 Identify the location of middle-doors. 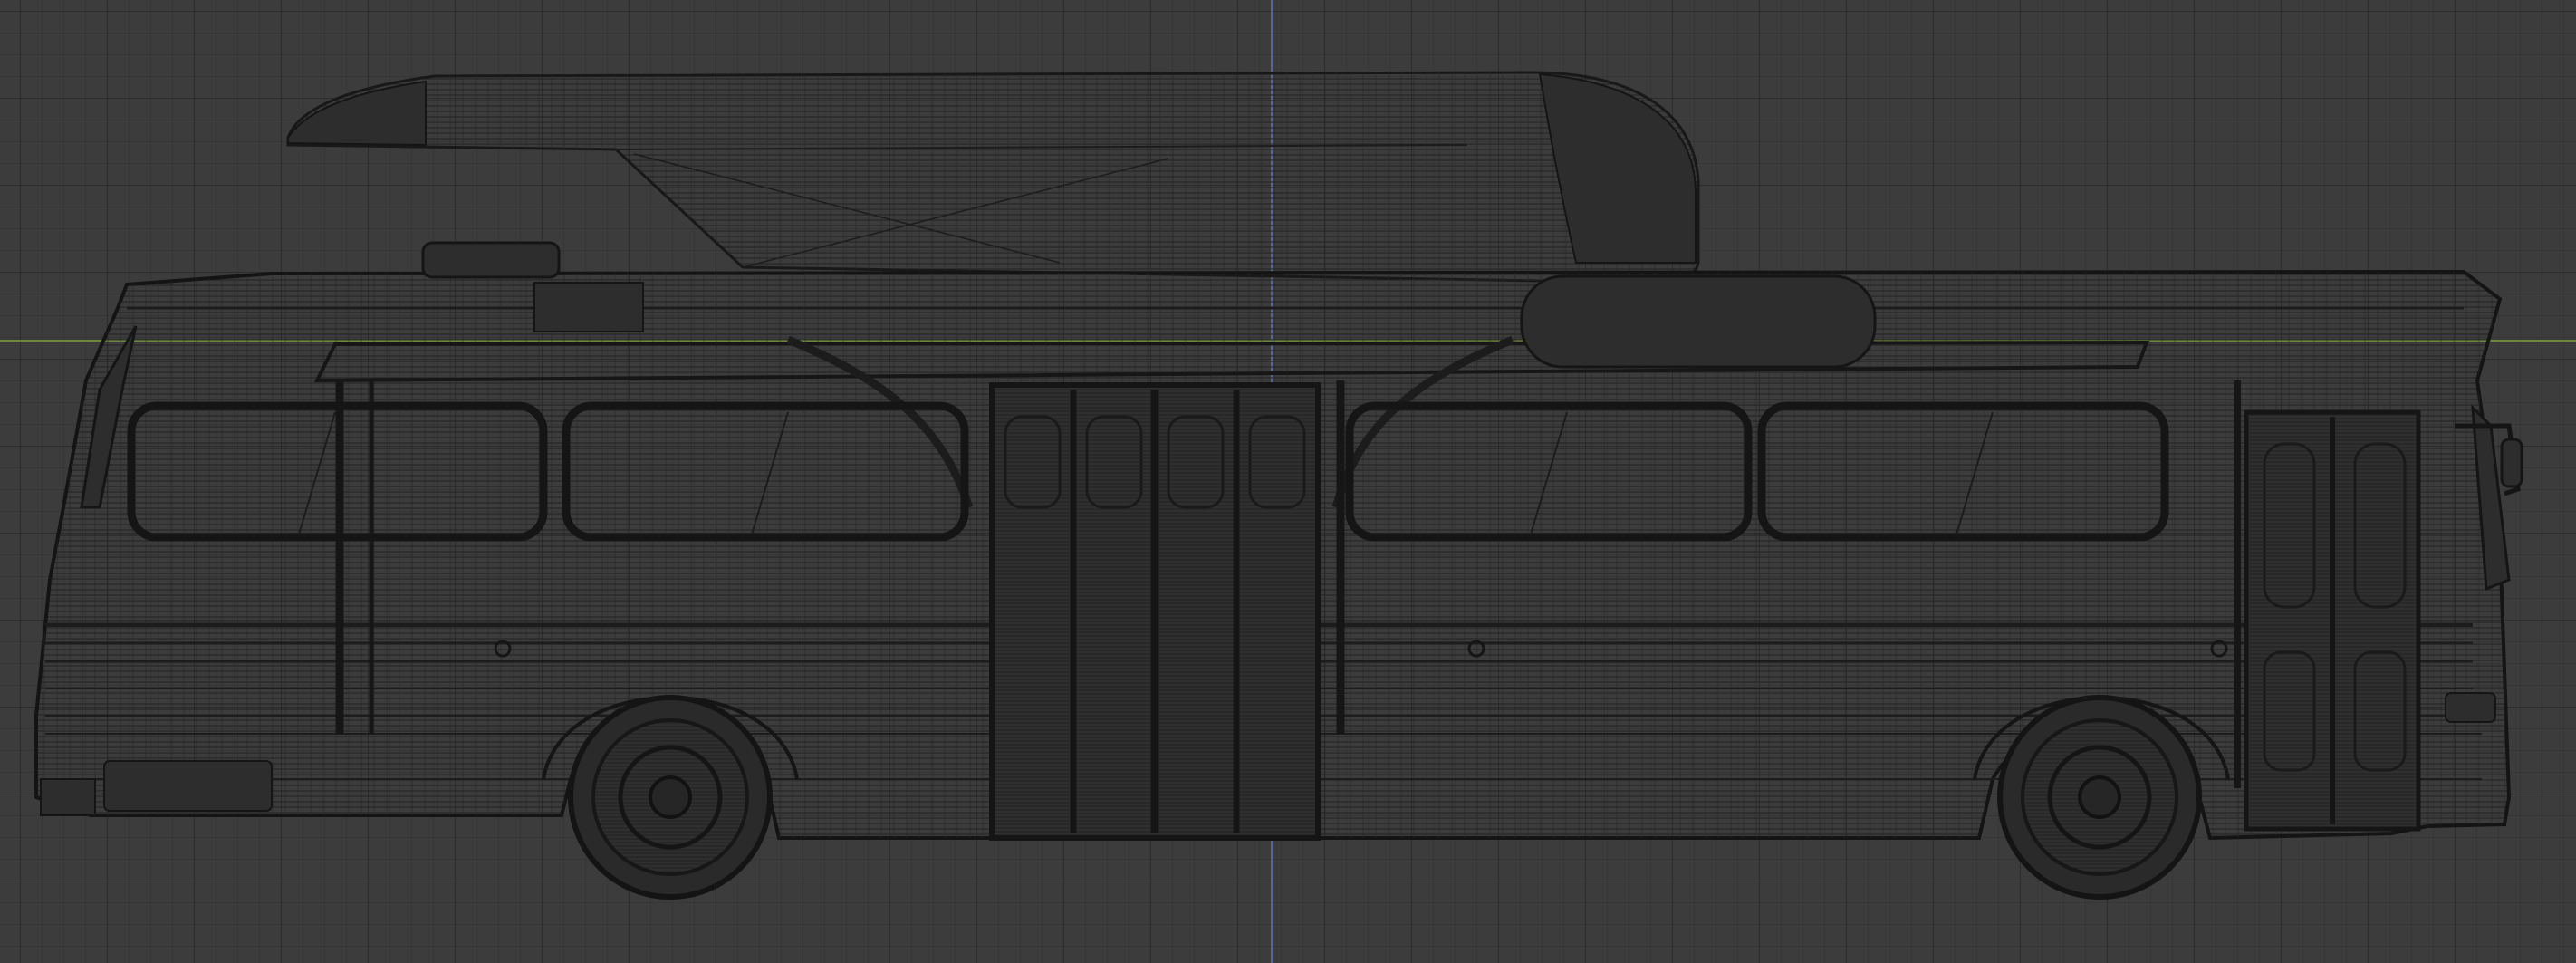
(1155, 611).